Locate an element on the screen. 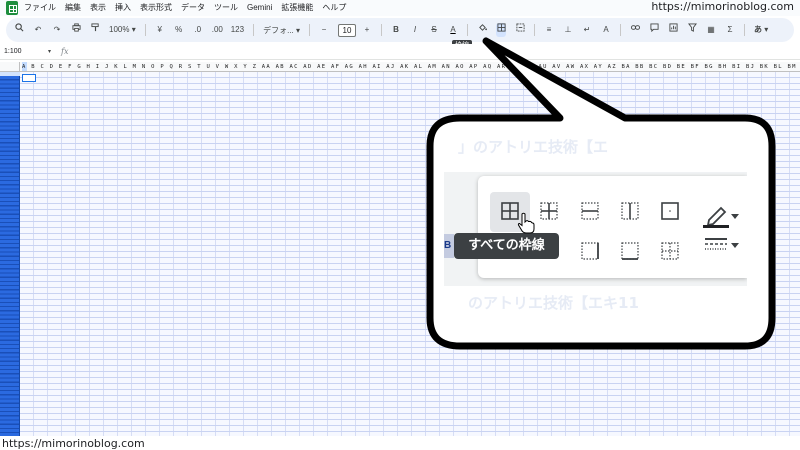 The height and width of the screenshot is (450, 800). clear-borders-icon is located at coordinates (670, 251).